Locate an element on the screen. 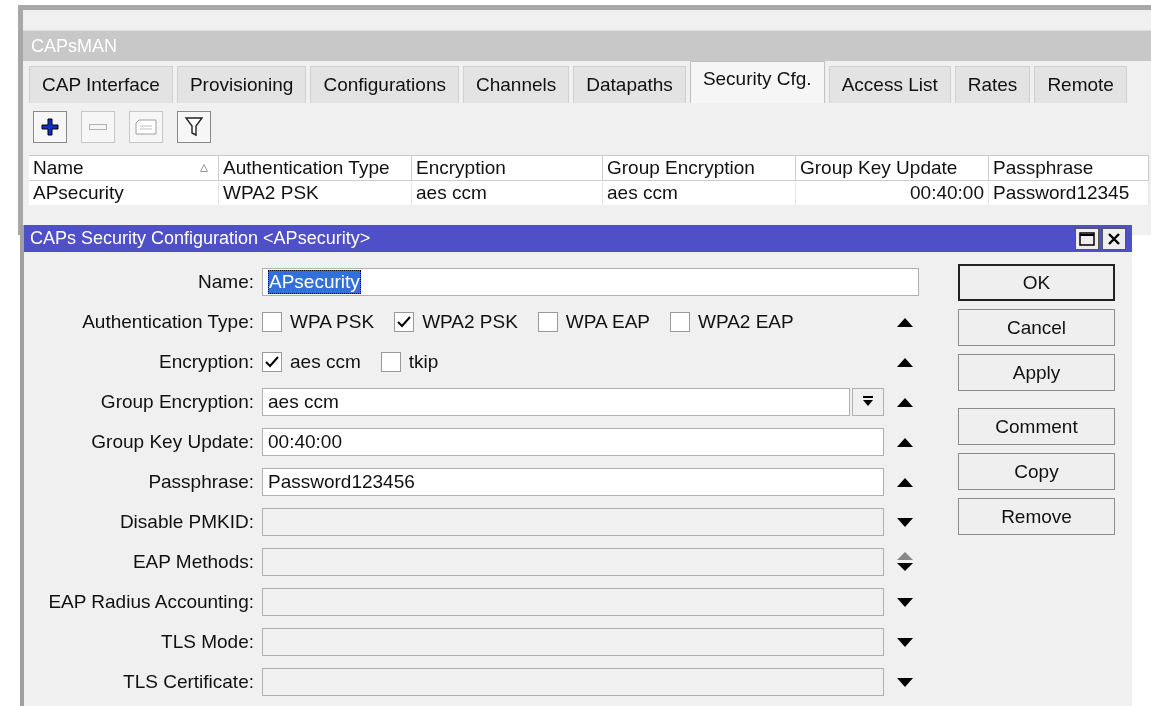 The width and height of the screenshot is (1151, 706). maximize-button is located at coordinates (1087, 238).